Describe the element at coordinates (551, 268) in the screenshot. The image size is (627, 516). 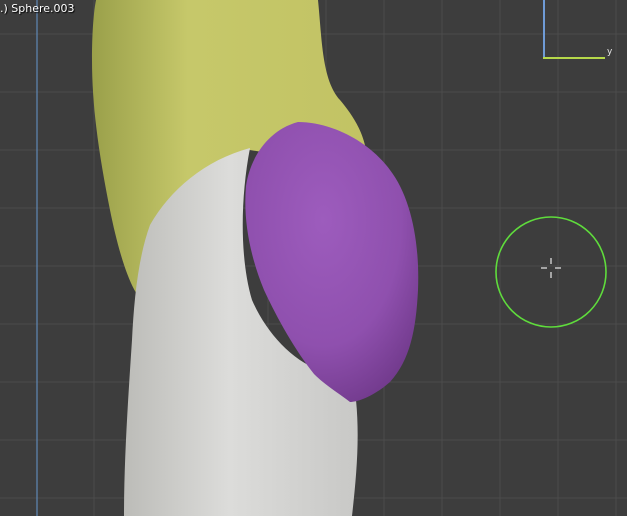
I see `crosshair-3d-cursor-icon` at that location.